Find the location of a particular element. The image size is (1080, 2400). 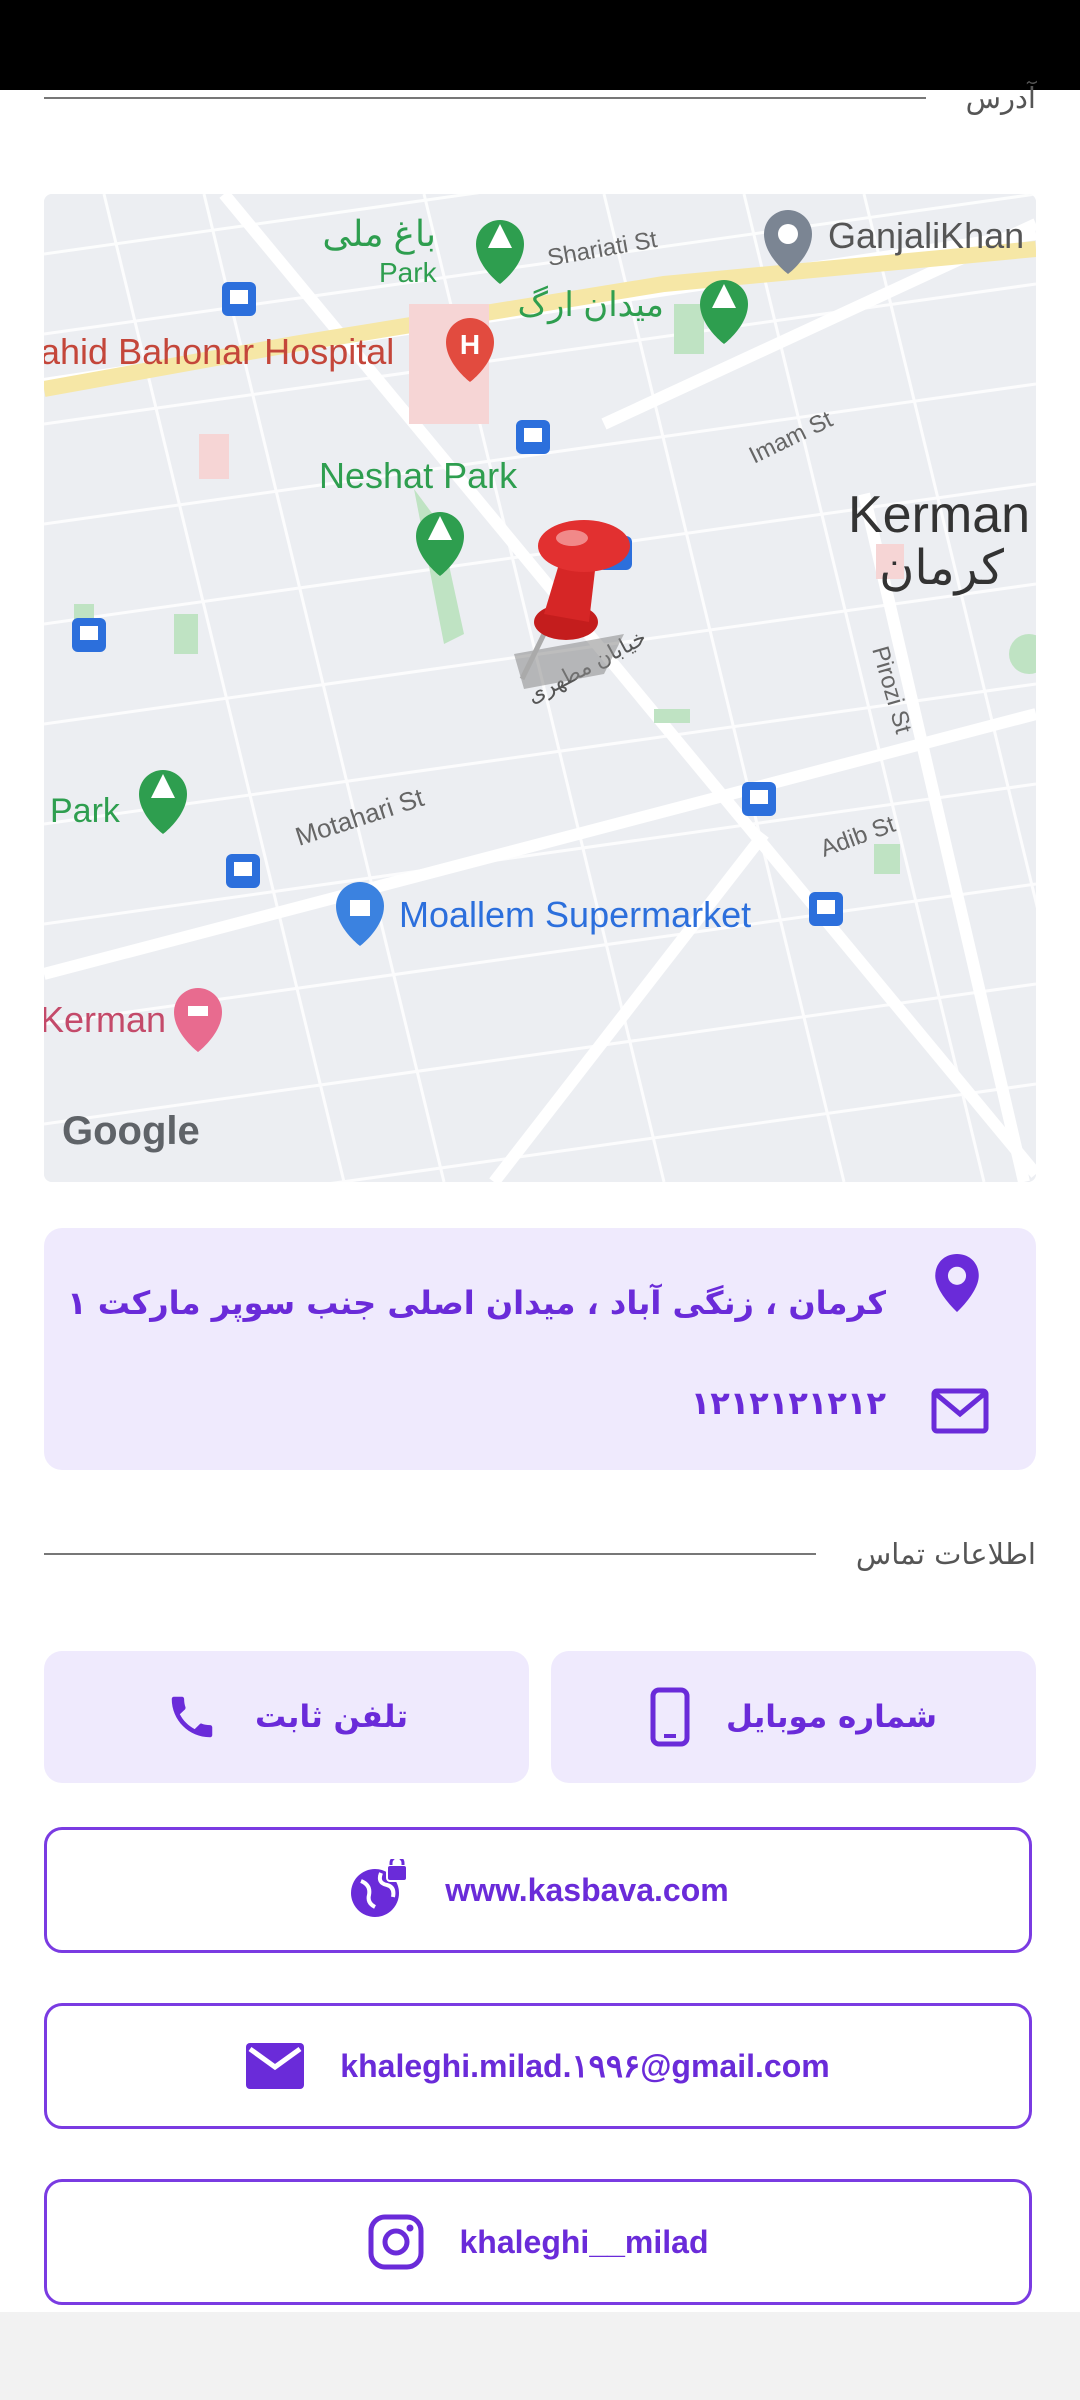

mail-icon is located at coordinates (275, 2066).